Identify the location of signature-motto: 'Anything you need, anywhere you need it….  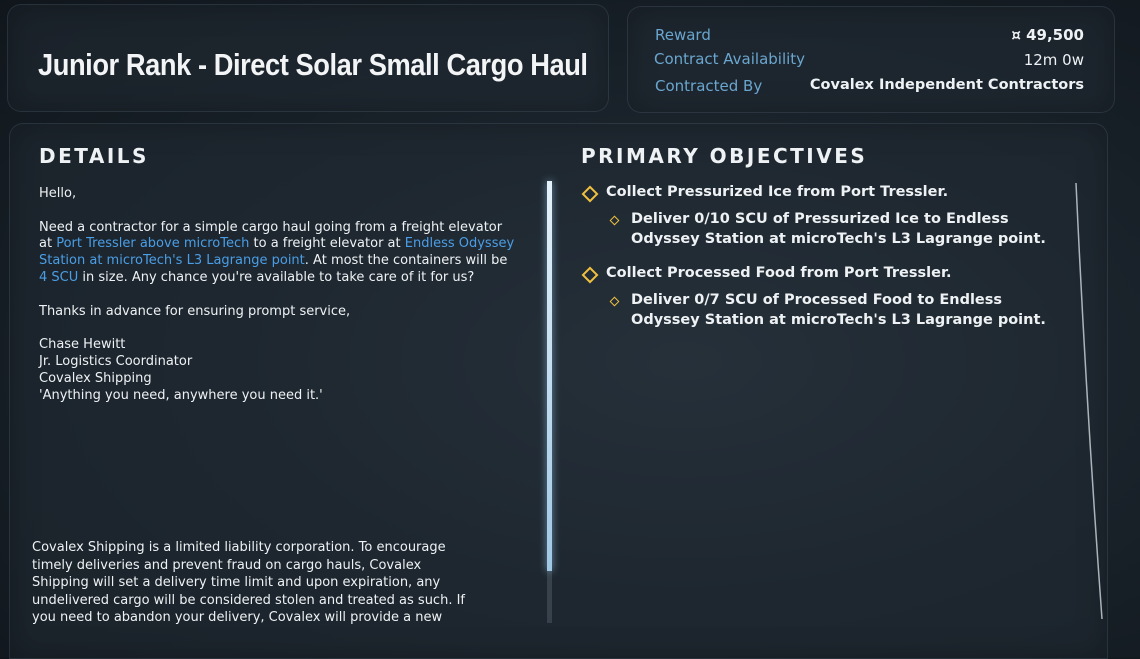
(181, 395).